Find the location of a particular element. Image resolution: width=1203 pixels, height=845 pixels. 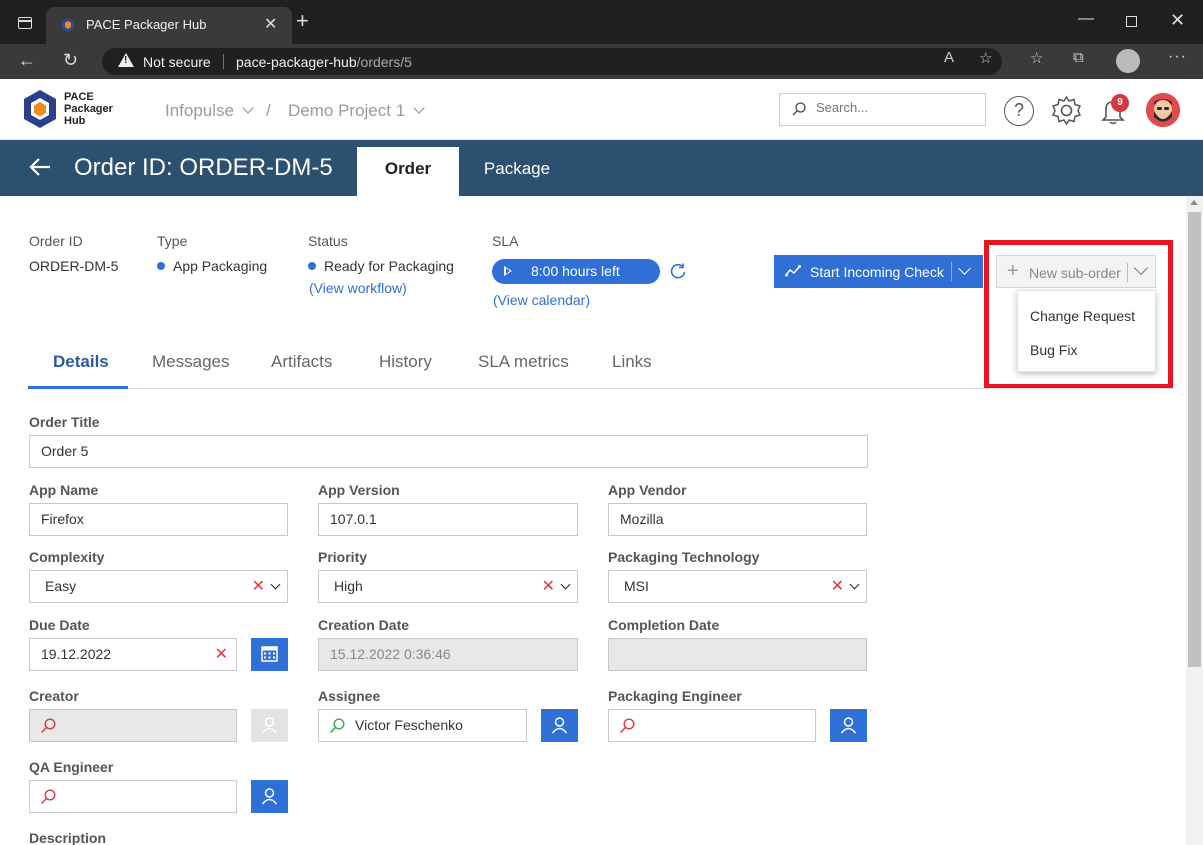

assignee-value: Victor Feschenko is located at coordinates (409, 725).